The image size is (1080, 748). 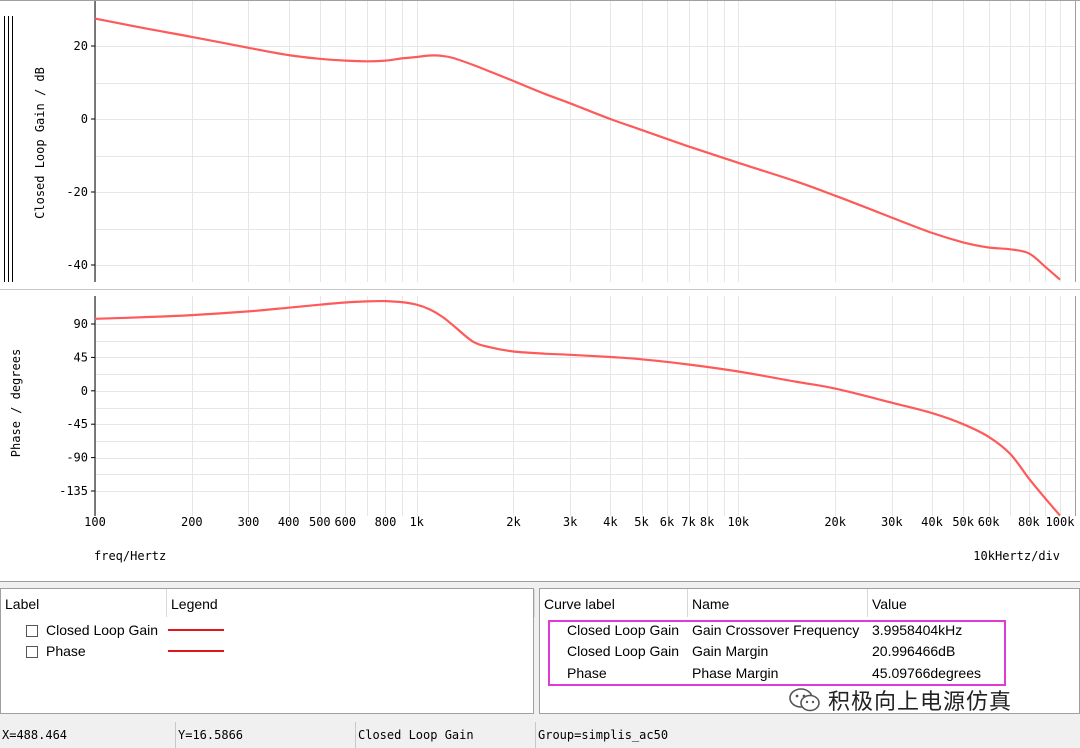 What do you see at coordinates (16, 403) in the screenshot?
I see `phase-y-axis-title: Phase / degrees` at bounding box center [16, 403].